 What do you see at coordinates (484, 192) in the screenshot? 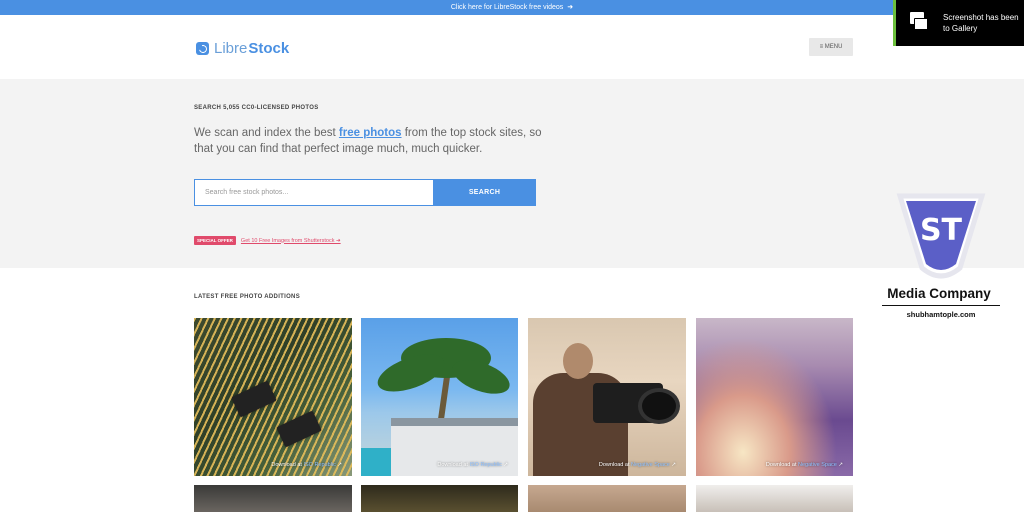
I see `search-button: SEARCH` at bounding box center [484, 192].